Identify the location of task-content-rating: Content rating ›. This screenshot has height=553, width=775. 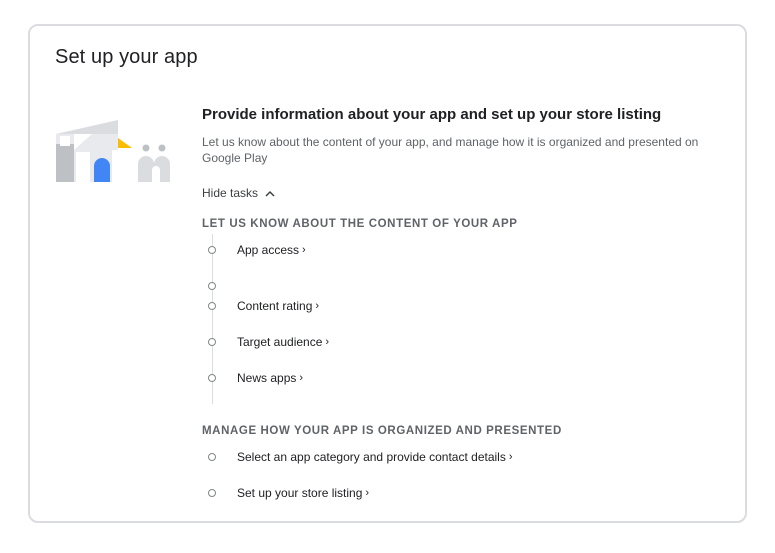
(263, 306).